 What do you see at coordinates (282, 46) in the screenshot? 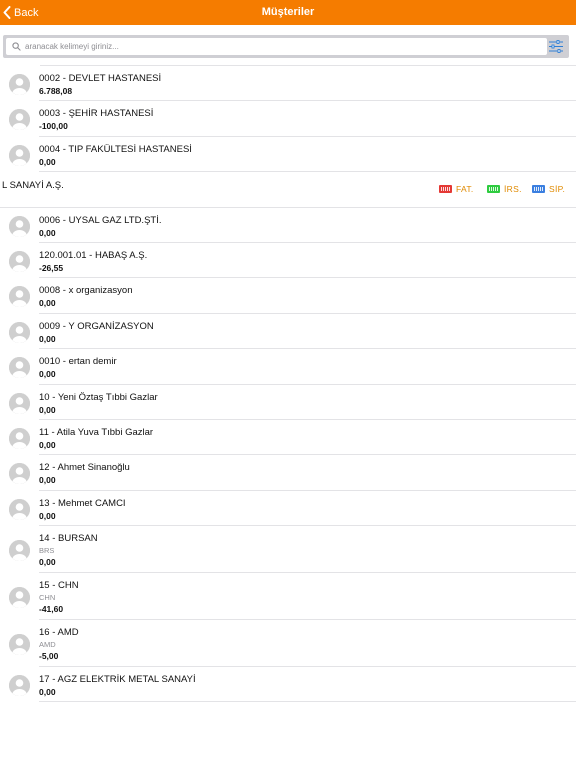
I see `search-input` at bounding box center [282, 46].